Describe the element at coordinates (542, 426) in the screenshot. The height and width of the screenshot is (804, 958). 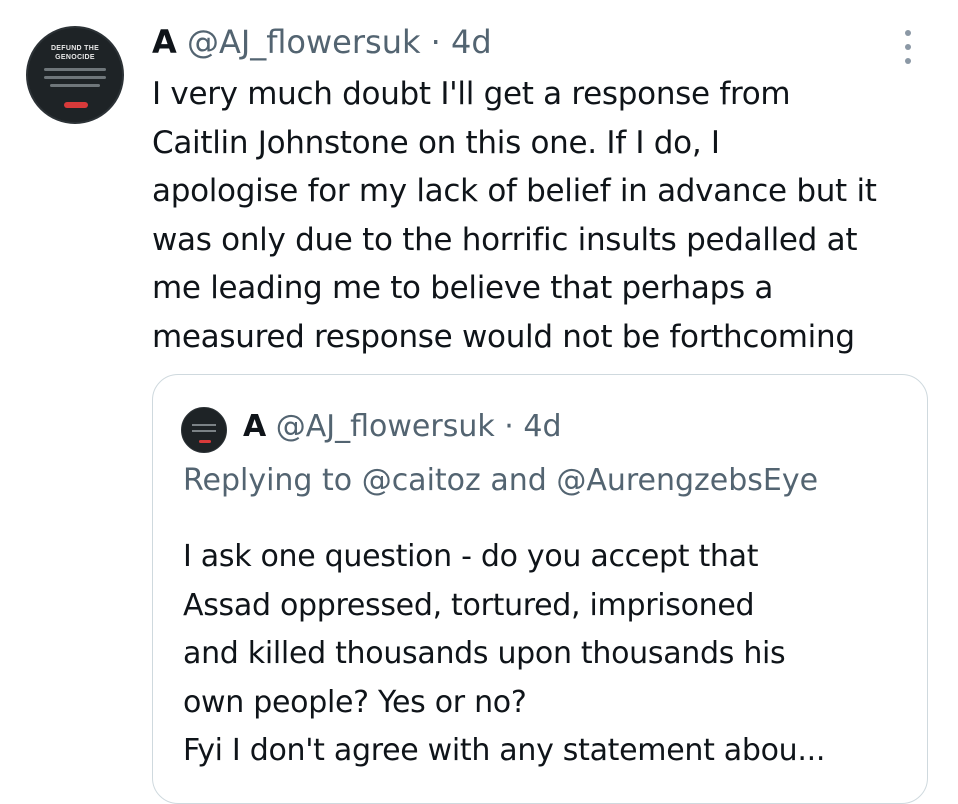
I see `quoted-timestamp: 4d` at that location.